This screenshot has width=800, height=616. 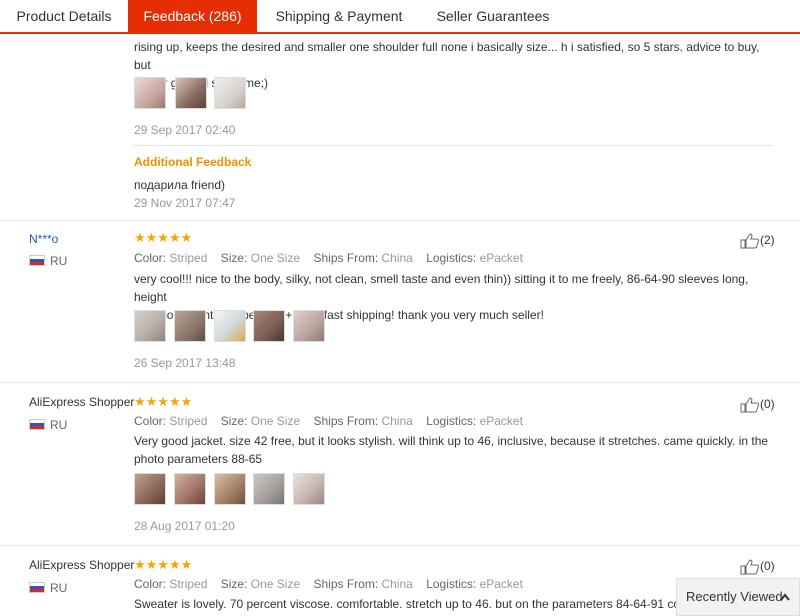 What do you see at coordinates (64, 16) in the screenshot?
I see `tab-product-details: Product Details` at bounding box center [64, 16].